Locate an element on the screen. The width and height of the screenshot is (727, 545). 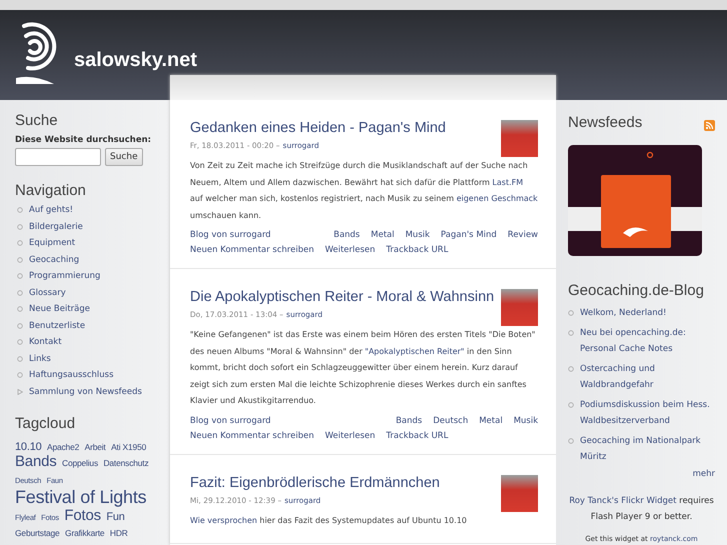
flickr-notice: Roy Tanck's Flickr Widget requires Flash Player 9 or better. is located at coordinates (641, 509).